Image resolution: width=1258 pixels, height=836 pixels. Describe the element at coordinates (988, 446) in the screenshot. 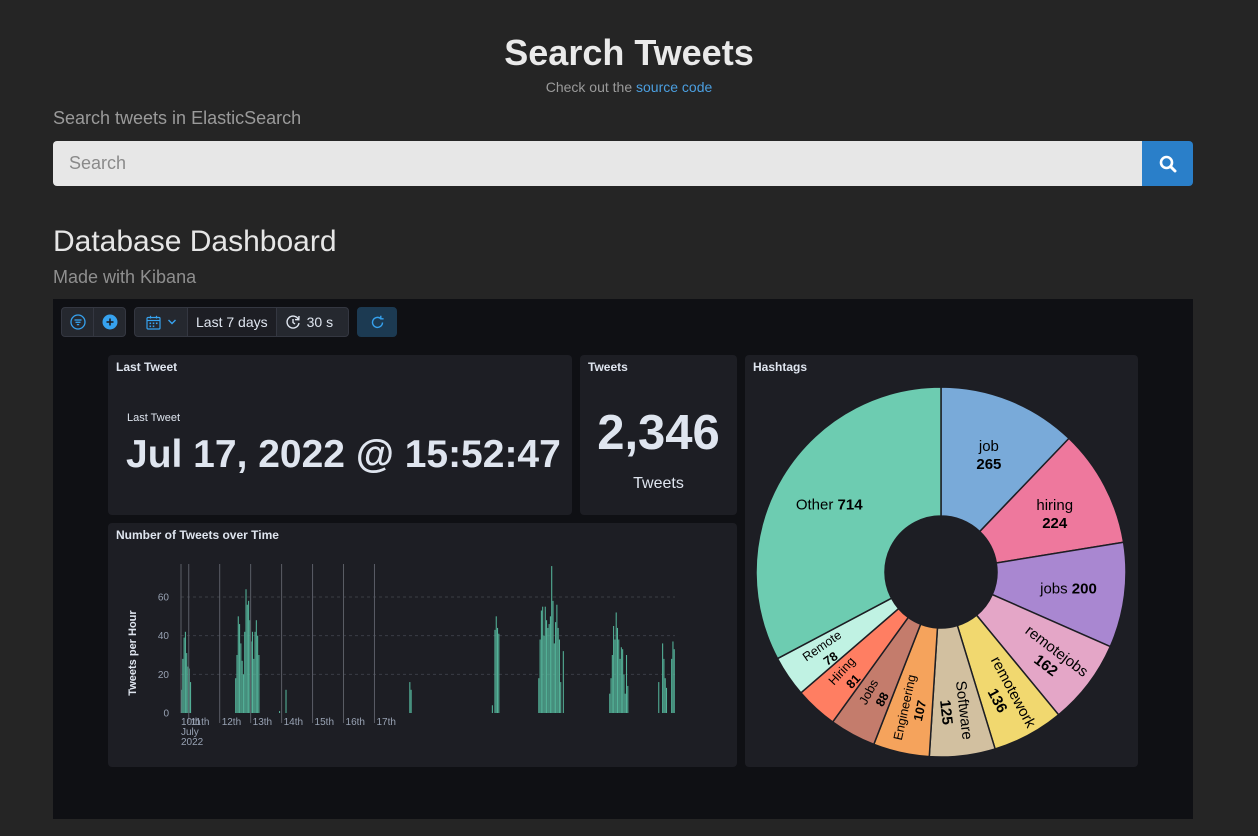

I see `slice-label-name: job` at that location.